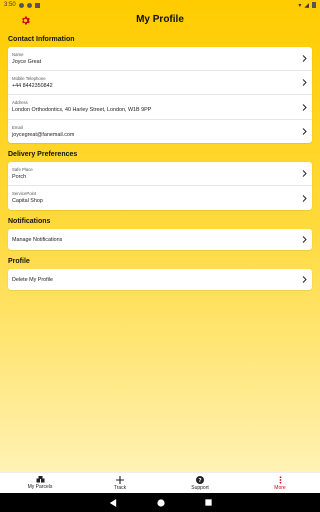 Image resolution: width=320 pixels, height=512 pixels. What do you see at coordinates (32, 85) in the screenshot?
I see `phone-value: +44 8442350842` at bounding box center [32, 85].